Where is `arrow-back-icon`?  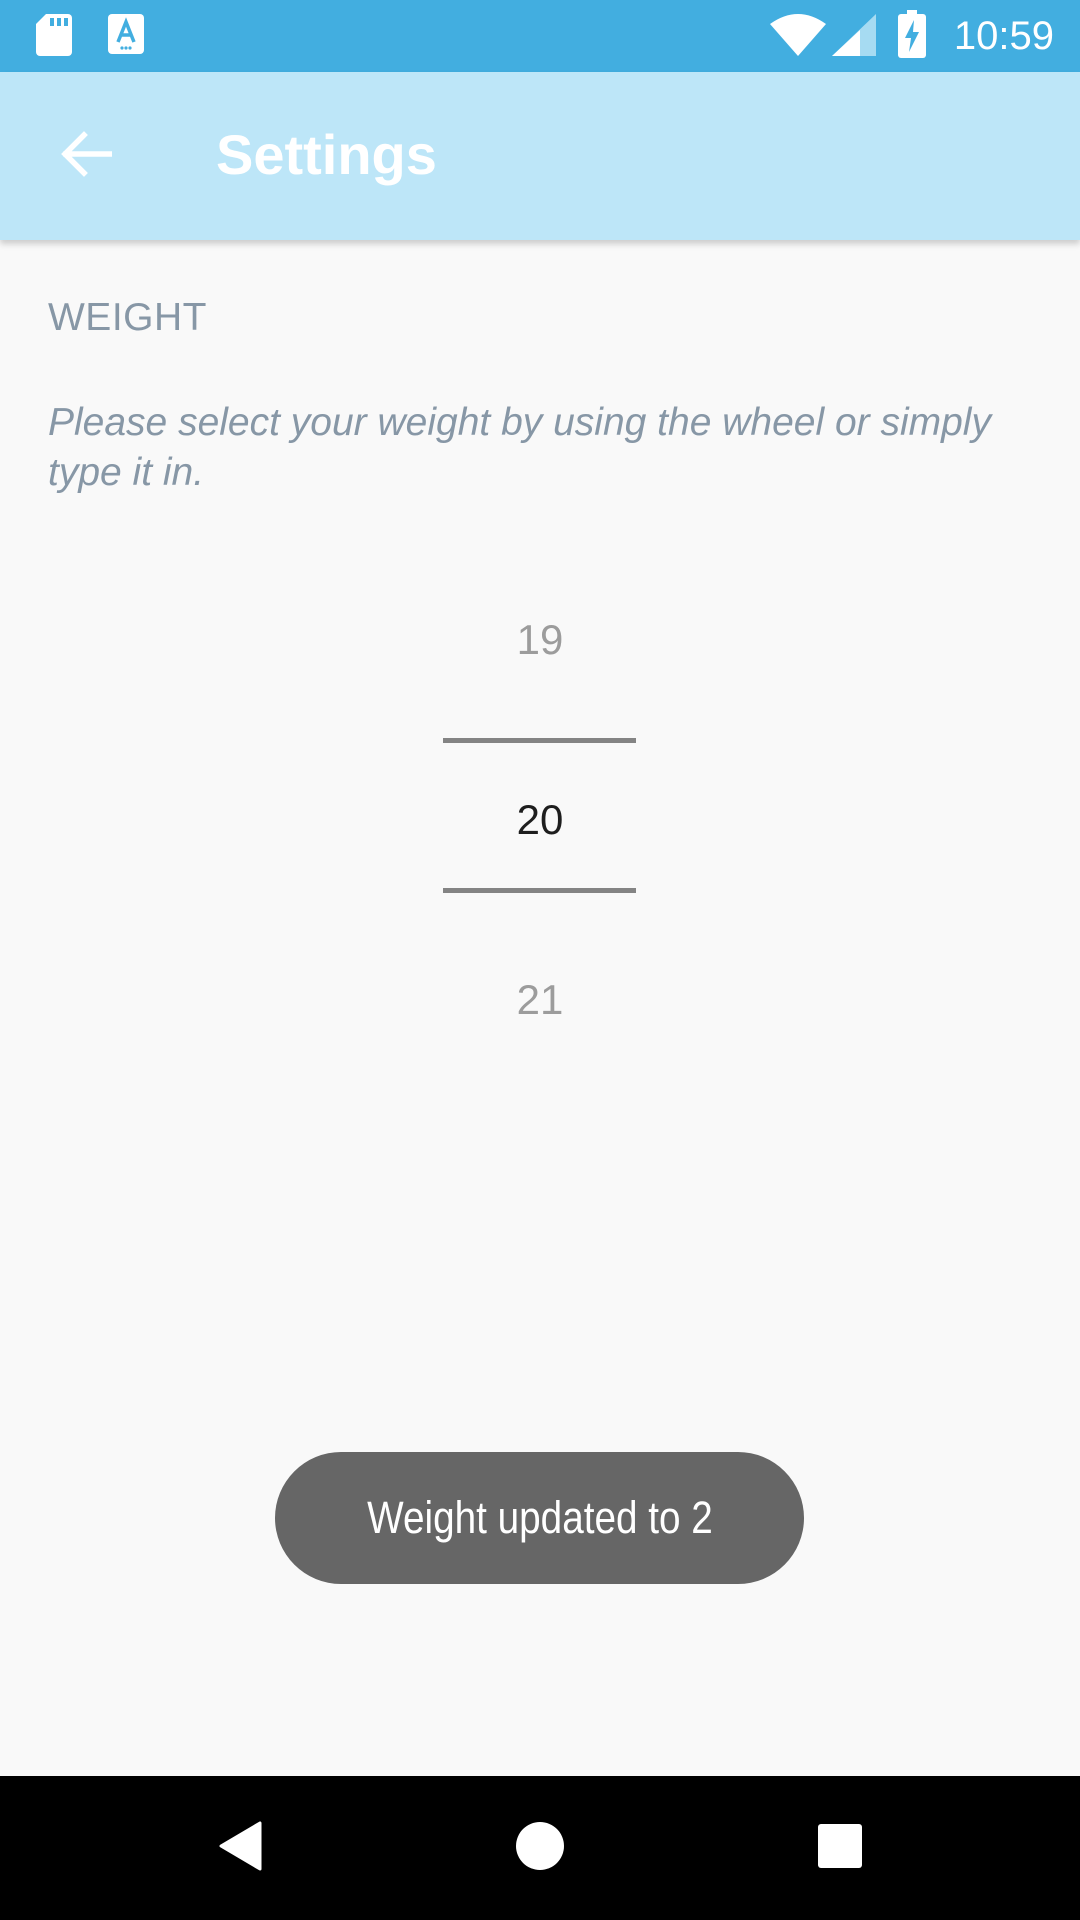
arrow-back-icon is located at coordinates (86, 156).